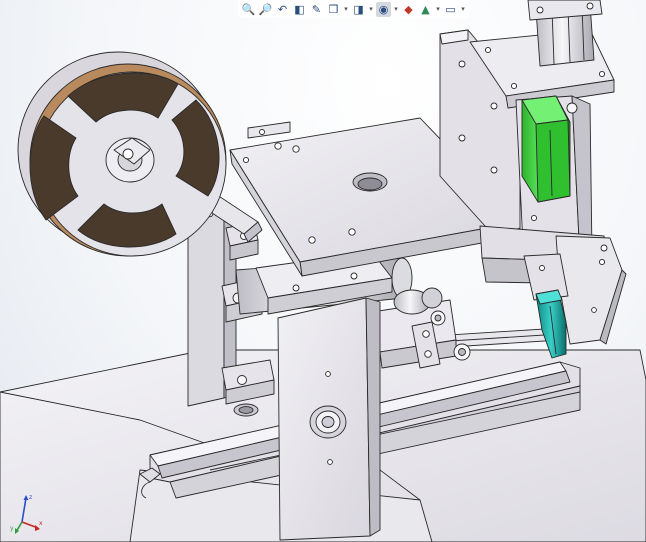  Describe the element at coordinates (265, 9) in the screenshot. I see `zoom-to-area-icon: 🔎` at that location.